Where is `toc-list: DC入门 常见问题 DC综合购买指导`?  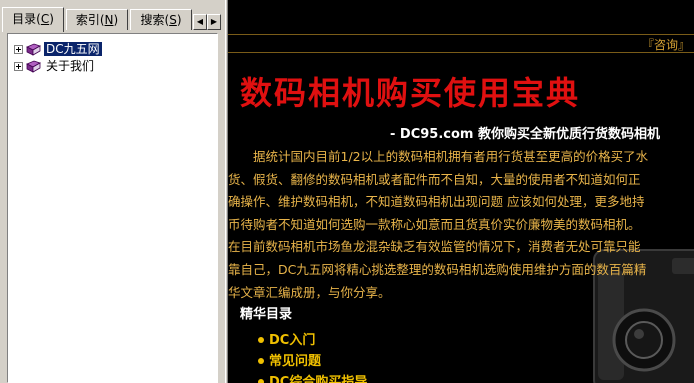
toc-list: DC入门 常见问题 DC综合购买指导 is located at coordinates (312, 356).